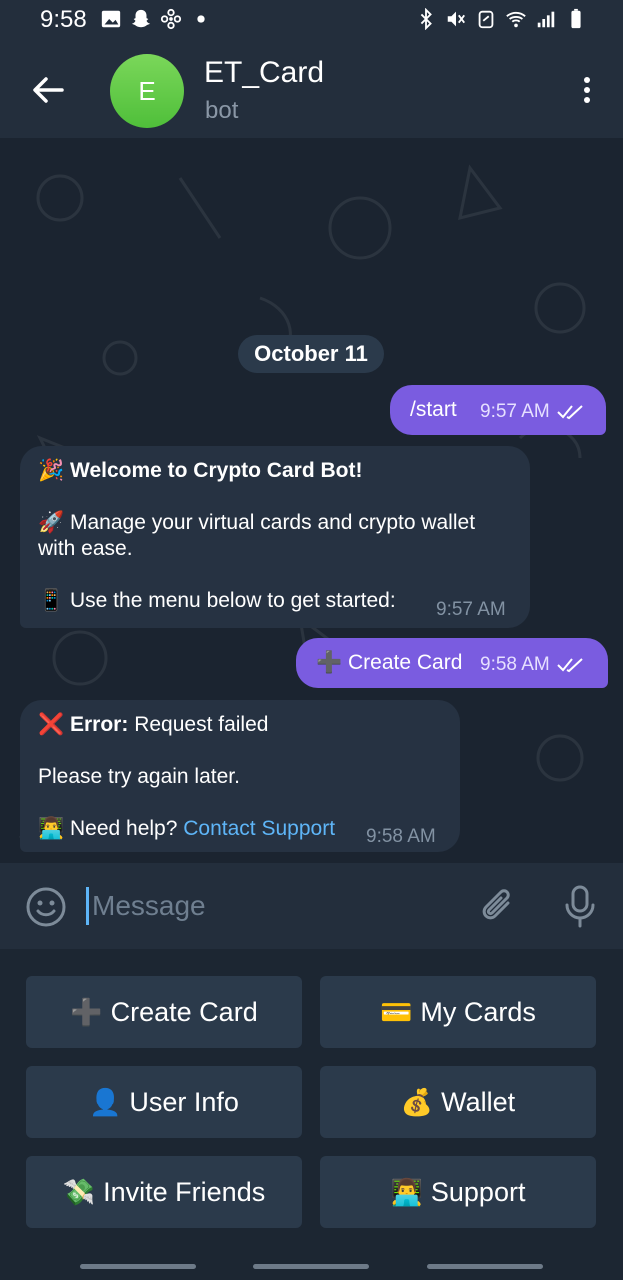  Describe the element at coordinates (201, 724) in the screenshot. I see `error-text: Request failed` at that location.